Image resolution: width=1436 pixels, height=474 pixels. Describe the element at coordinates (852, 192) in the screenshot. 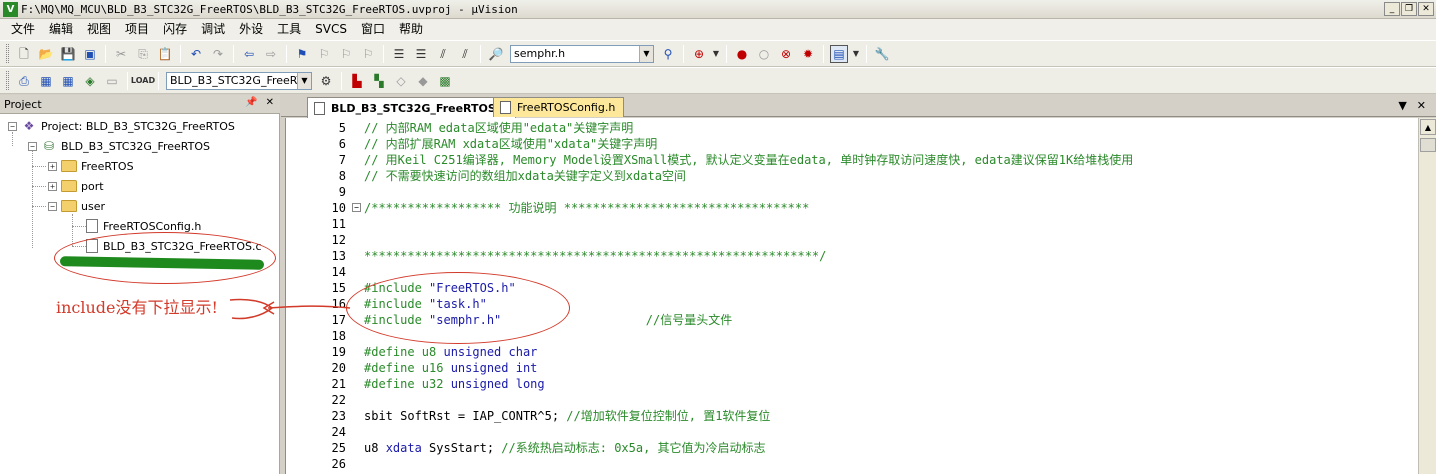

I see `code-line: 9` at that location.